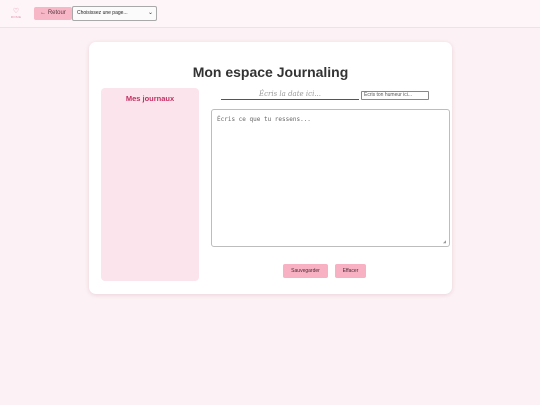 The width and height of the screenshot is (540, 405). Describe the element at coordinates (150, 184) in the screenshot. I see `journal-list-sidebar: Mes journaux` at that location.